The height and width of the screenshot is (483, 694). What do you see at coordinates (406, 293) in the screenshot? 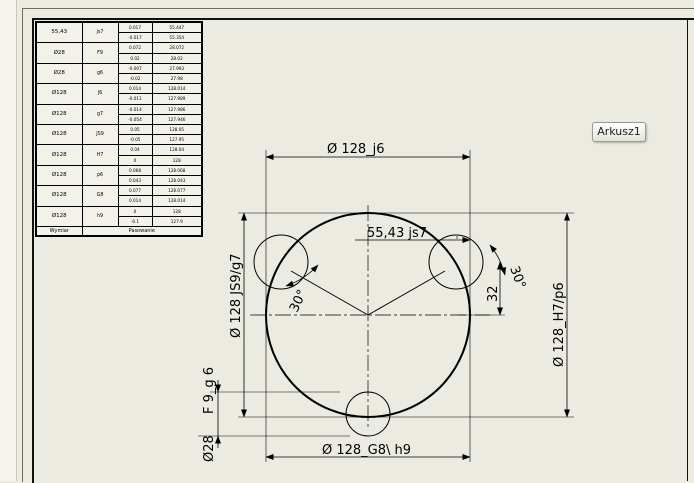
I see `radial-right` at bounding box center [406, 293].